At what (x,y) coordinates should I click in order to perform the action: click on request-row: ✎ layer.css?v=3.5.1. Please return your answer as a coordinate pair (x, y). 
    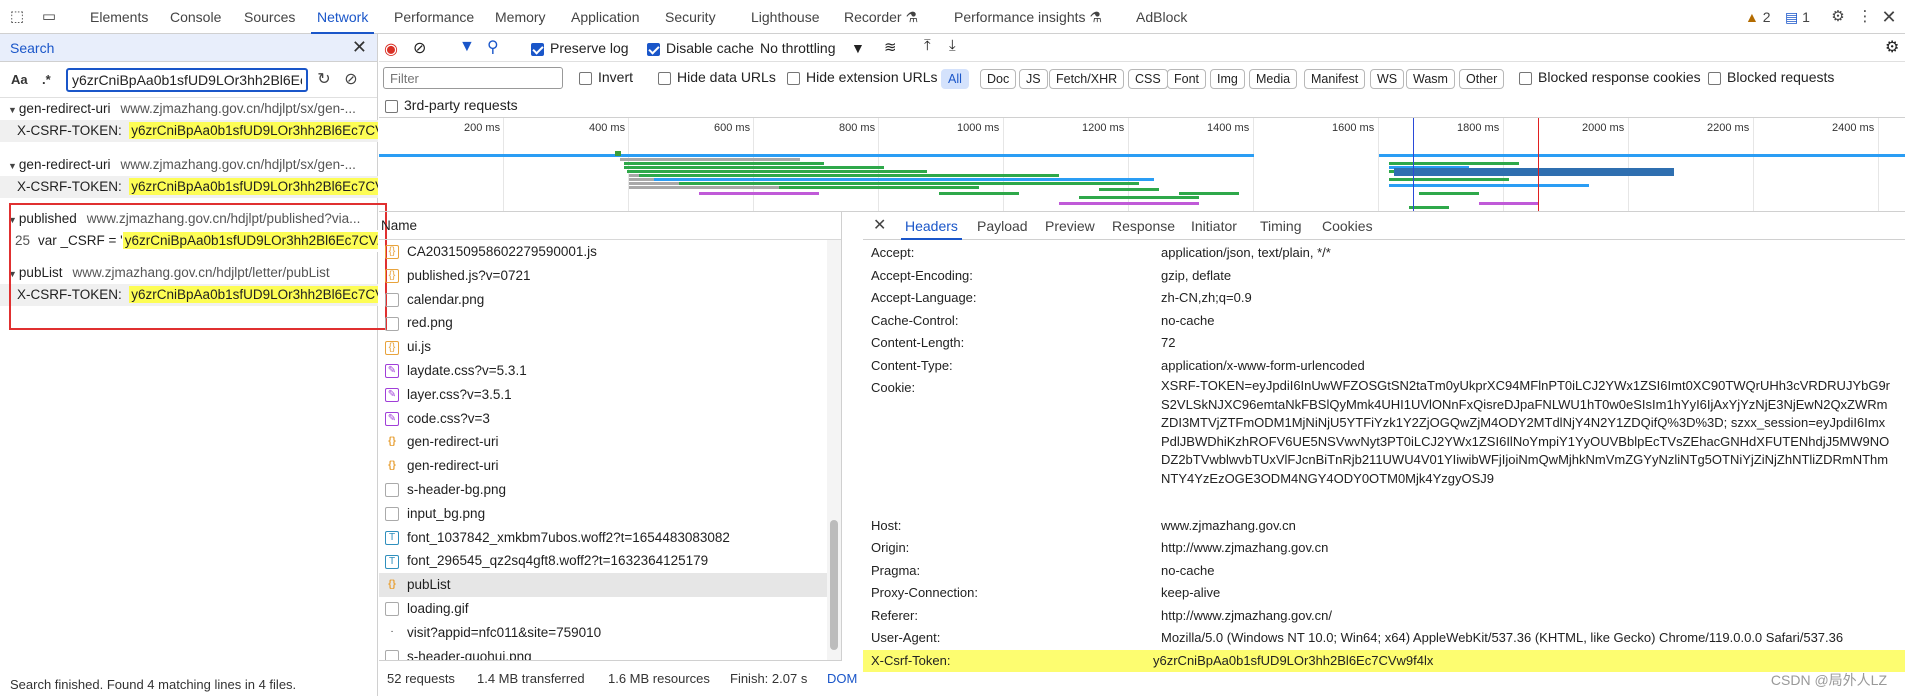
    Looking at the image, I should click on (610, 395).